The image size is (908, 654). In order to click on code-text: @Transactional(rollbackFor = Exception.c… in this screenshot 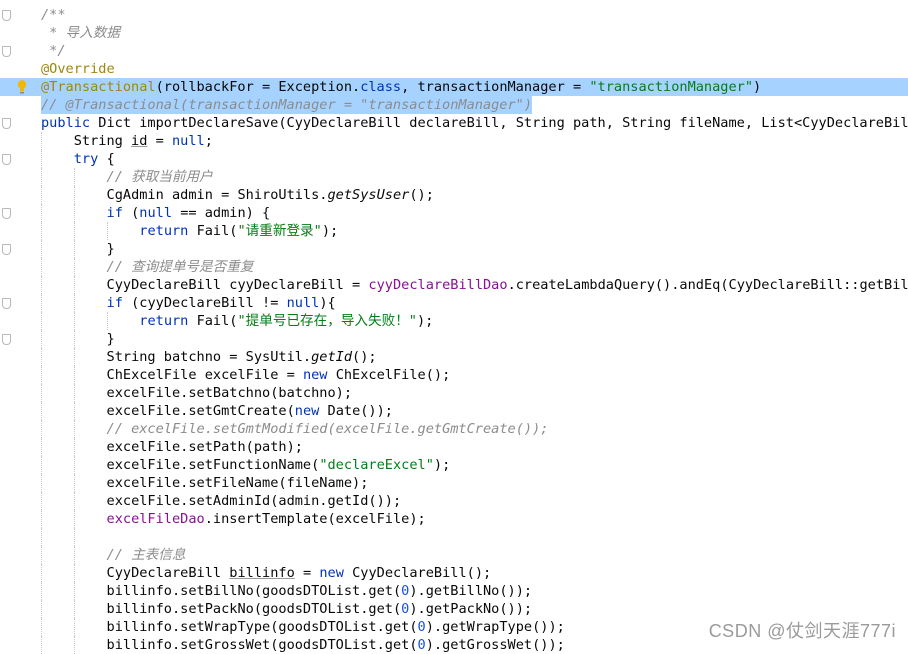, I will do `click(401, 87)`.